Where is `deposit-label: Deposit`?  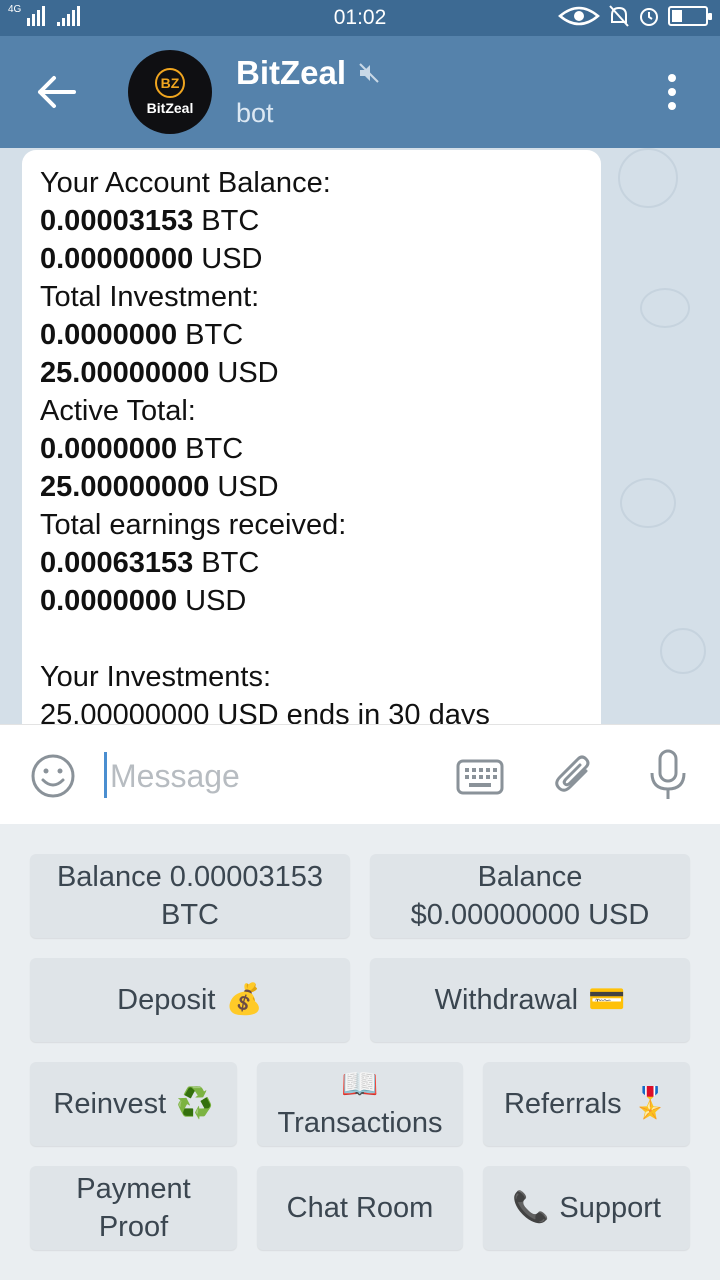
deposit-label: Deposit is located at coordinates (166, 1000).